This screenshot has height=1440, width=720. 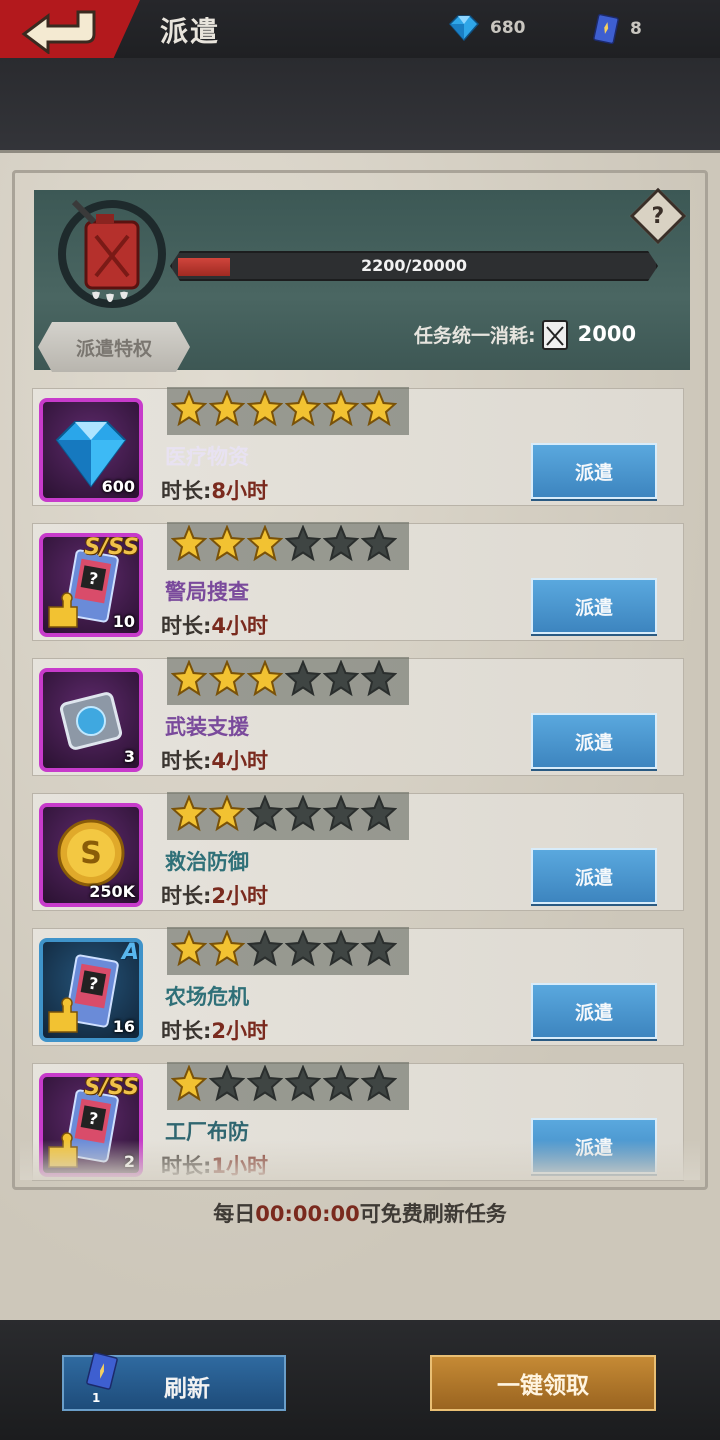 What do you see at coordinates (123, 1026) in the screenshot?
I see `item-quantity: 16` at bounding box center [123, 1026].